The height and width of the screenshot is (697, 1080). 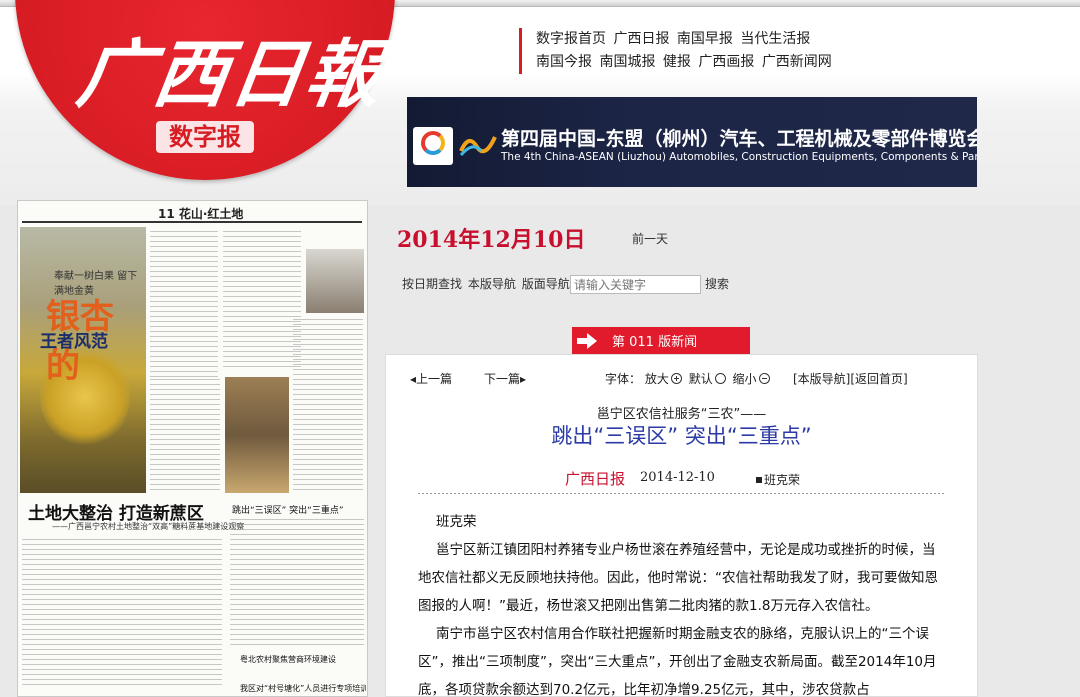 I want to click on search-input, so click(x=635, y=284).